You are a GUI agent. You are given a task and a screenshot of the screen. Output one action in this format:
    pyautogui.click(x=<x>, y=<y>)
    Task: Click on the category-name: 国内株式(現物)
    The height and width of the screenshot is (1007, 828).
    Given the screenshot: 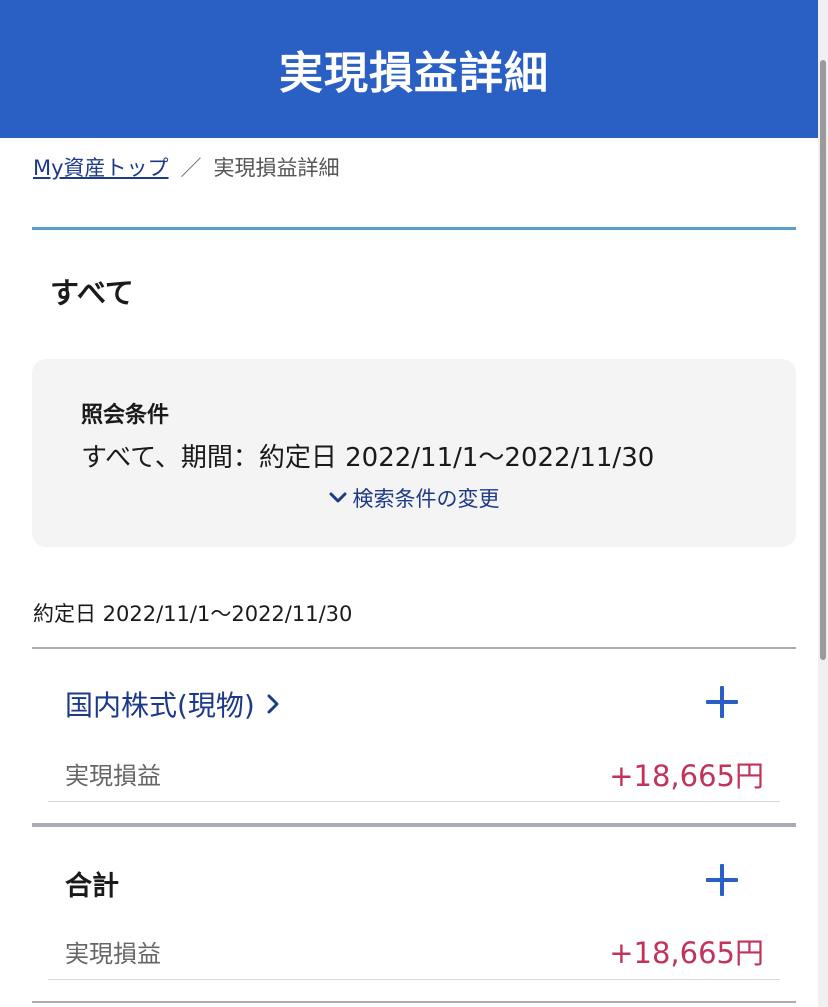 What is the action you would take?
    pyautogui.click(x=160, y=705)
    